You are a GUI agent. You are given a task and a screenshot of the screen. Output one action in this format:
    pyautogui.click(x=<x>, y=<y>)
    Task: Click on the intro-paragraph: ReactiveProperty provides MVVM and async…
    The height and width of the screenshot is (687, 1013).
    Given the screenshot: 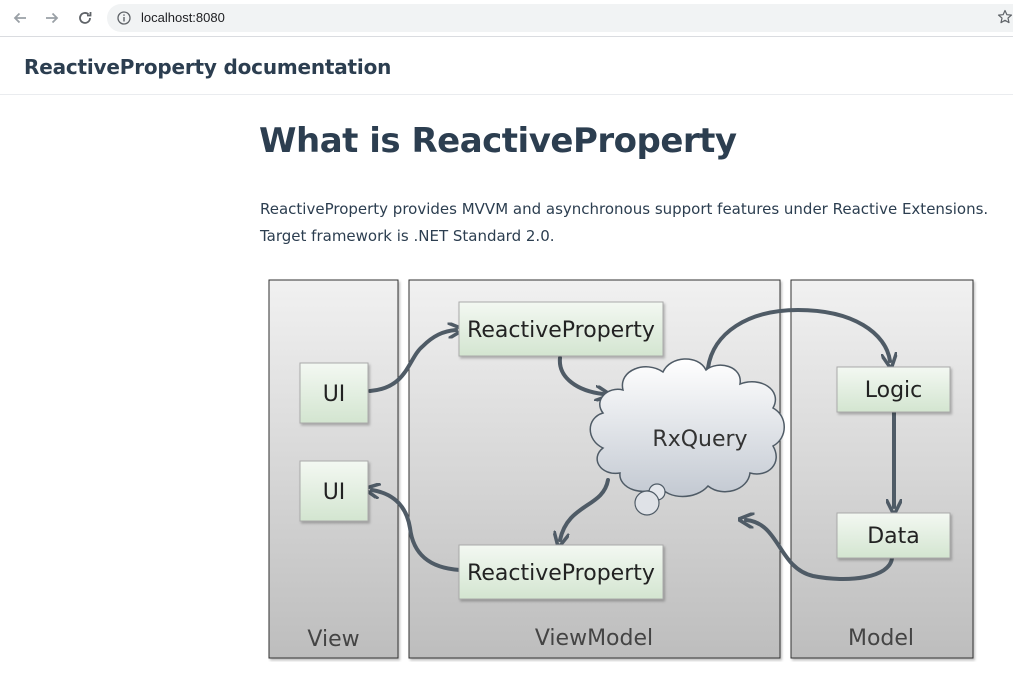 What is the action you would take?
    pyautogui.click(x=624, y=222)
    